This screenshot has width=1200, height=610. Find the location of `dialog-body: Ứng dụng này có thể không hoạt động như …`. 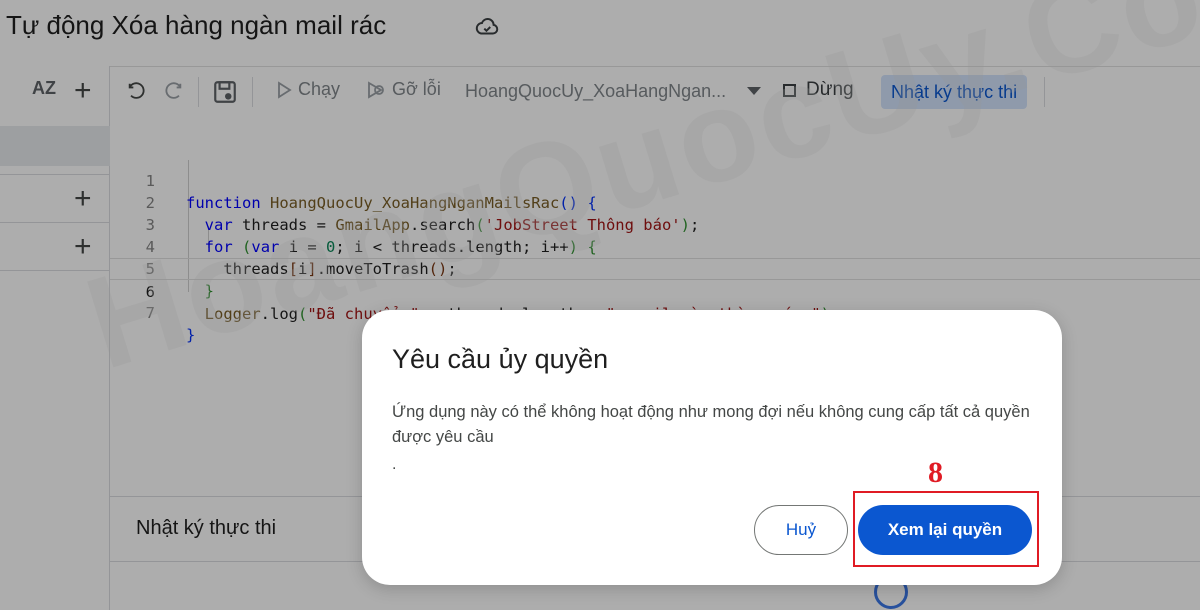

dialog-body: Ứng dụng này có thể không hoạt động như … is located at coordinates (711, 424).